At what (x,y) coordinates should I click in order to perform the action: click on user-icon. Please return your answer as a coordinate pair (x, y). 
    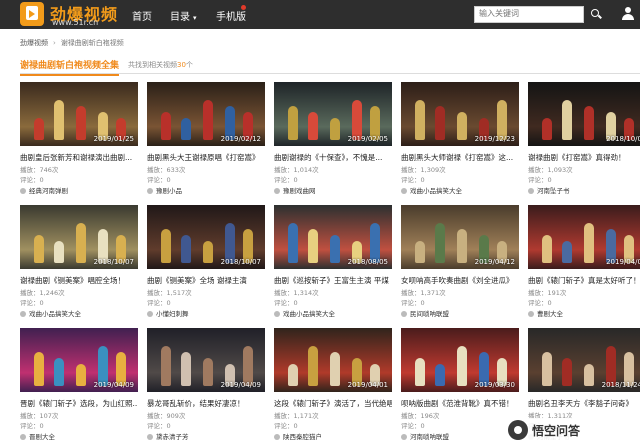
    Looking at the image, I should click on (628, 13).